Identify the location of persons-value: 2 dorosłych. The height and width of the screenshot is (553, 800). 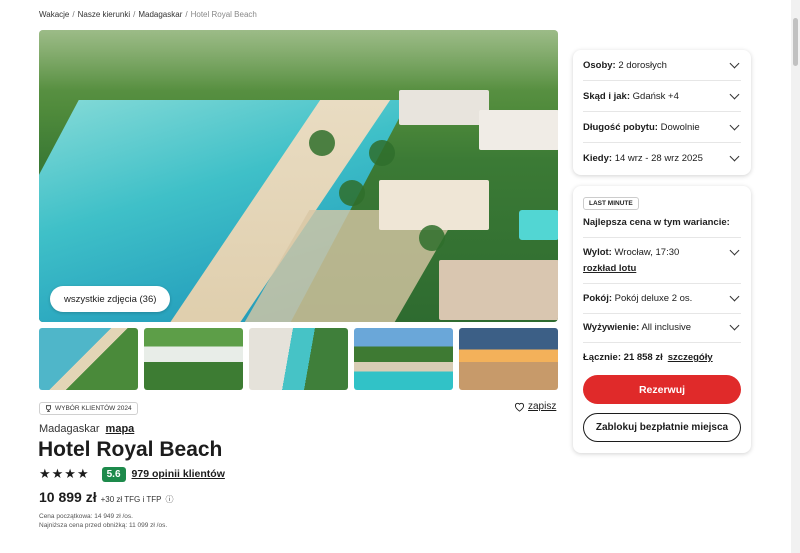
(642, 65).